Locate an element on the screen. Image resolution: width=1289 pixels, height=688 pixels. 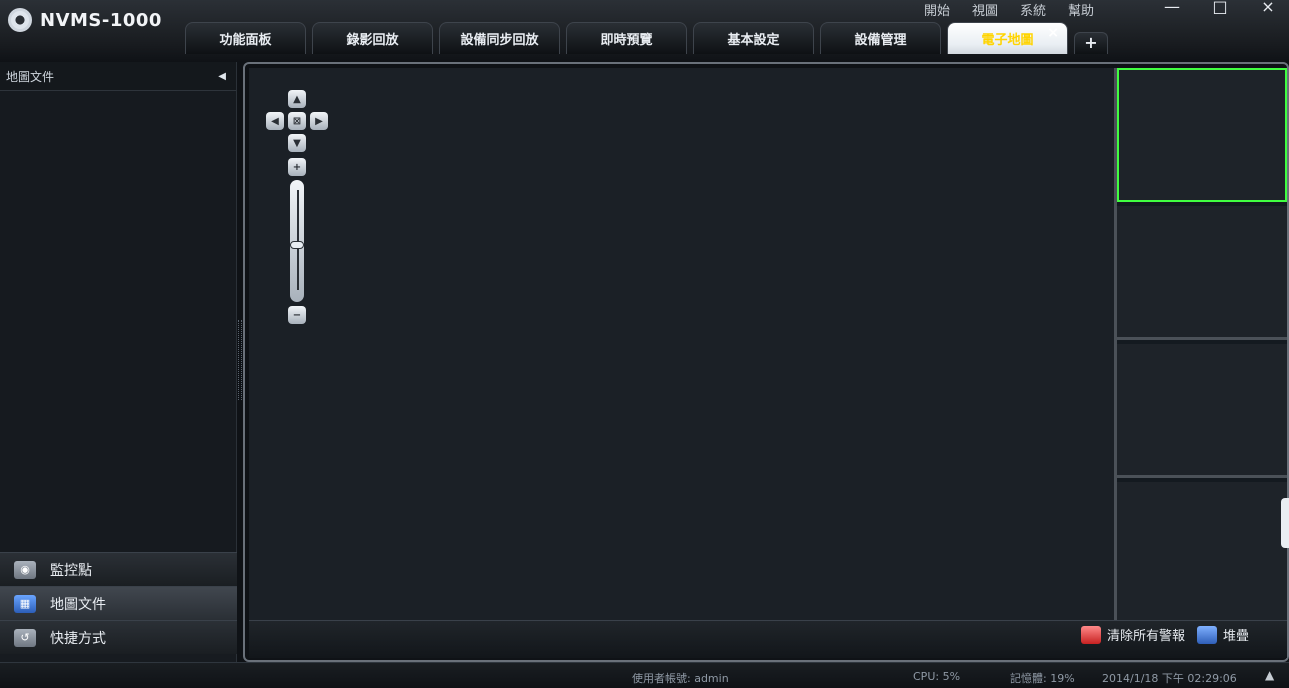
left-tab-label: 監控點 is located at coordinates (71, 570).